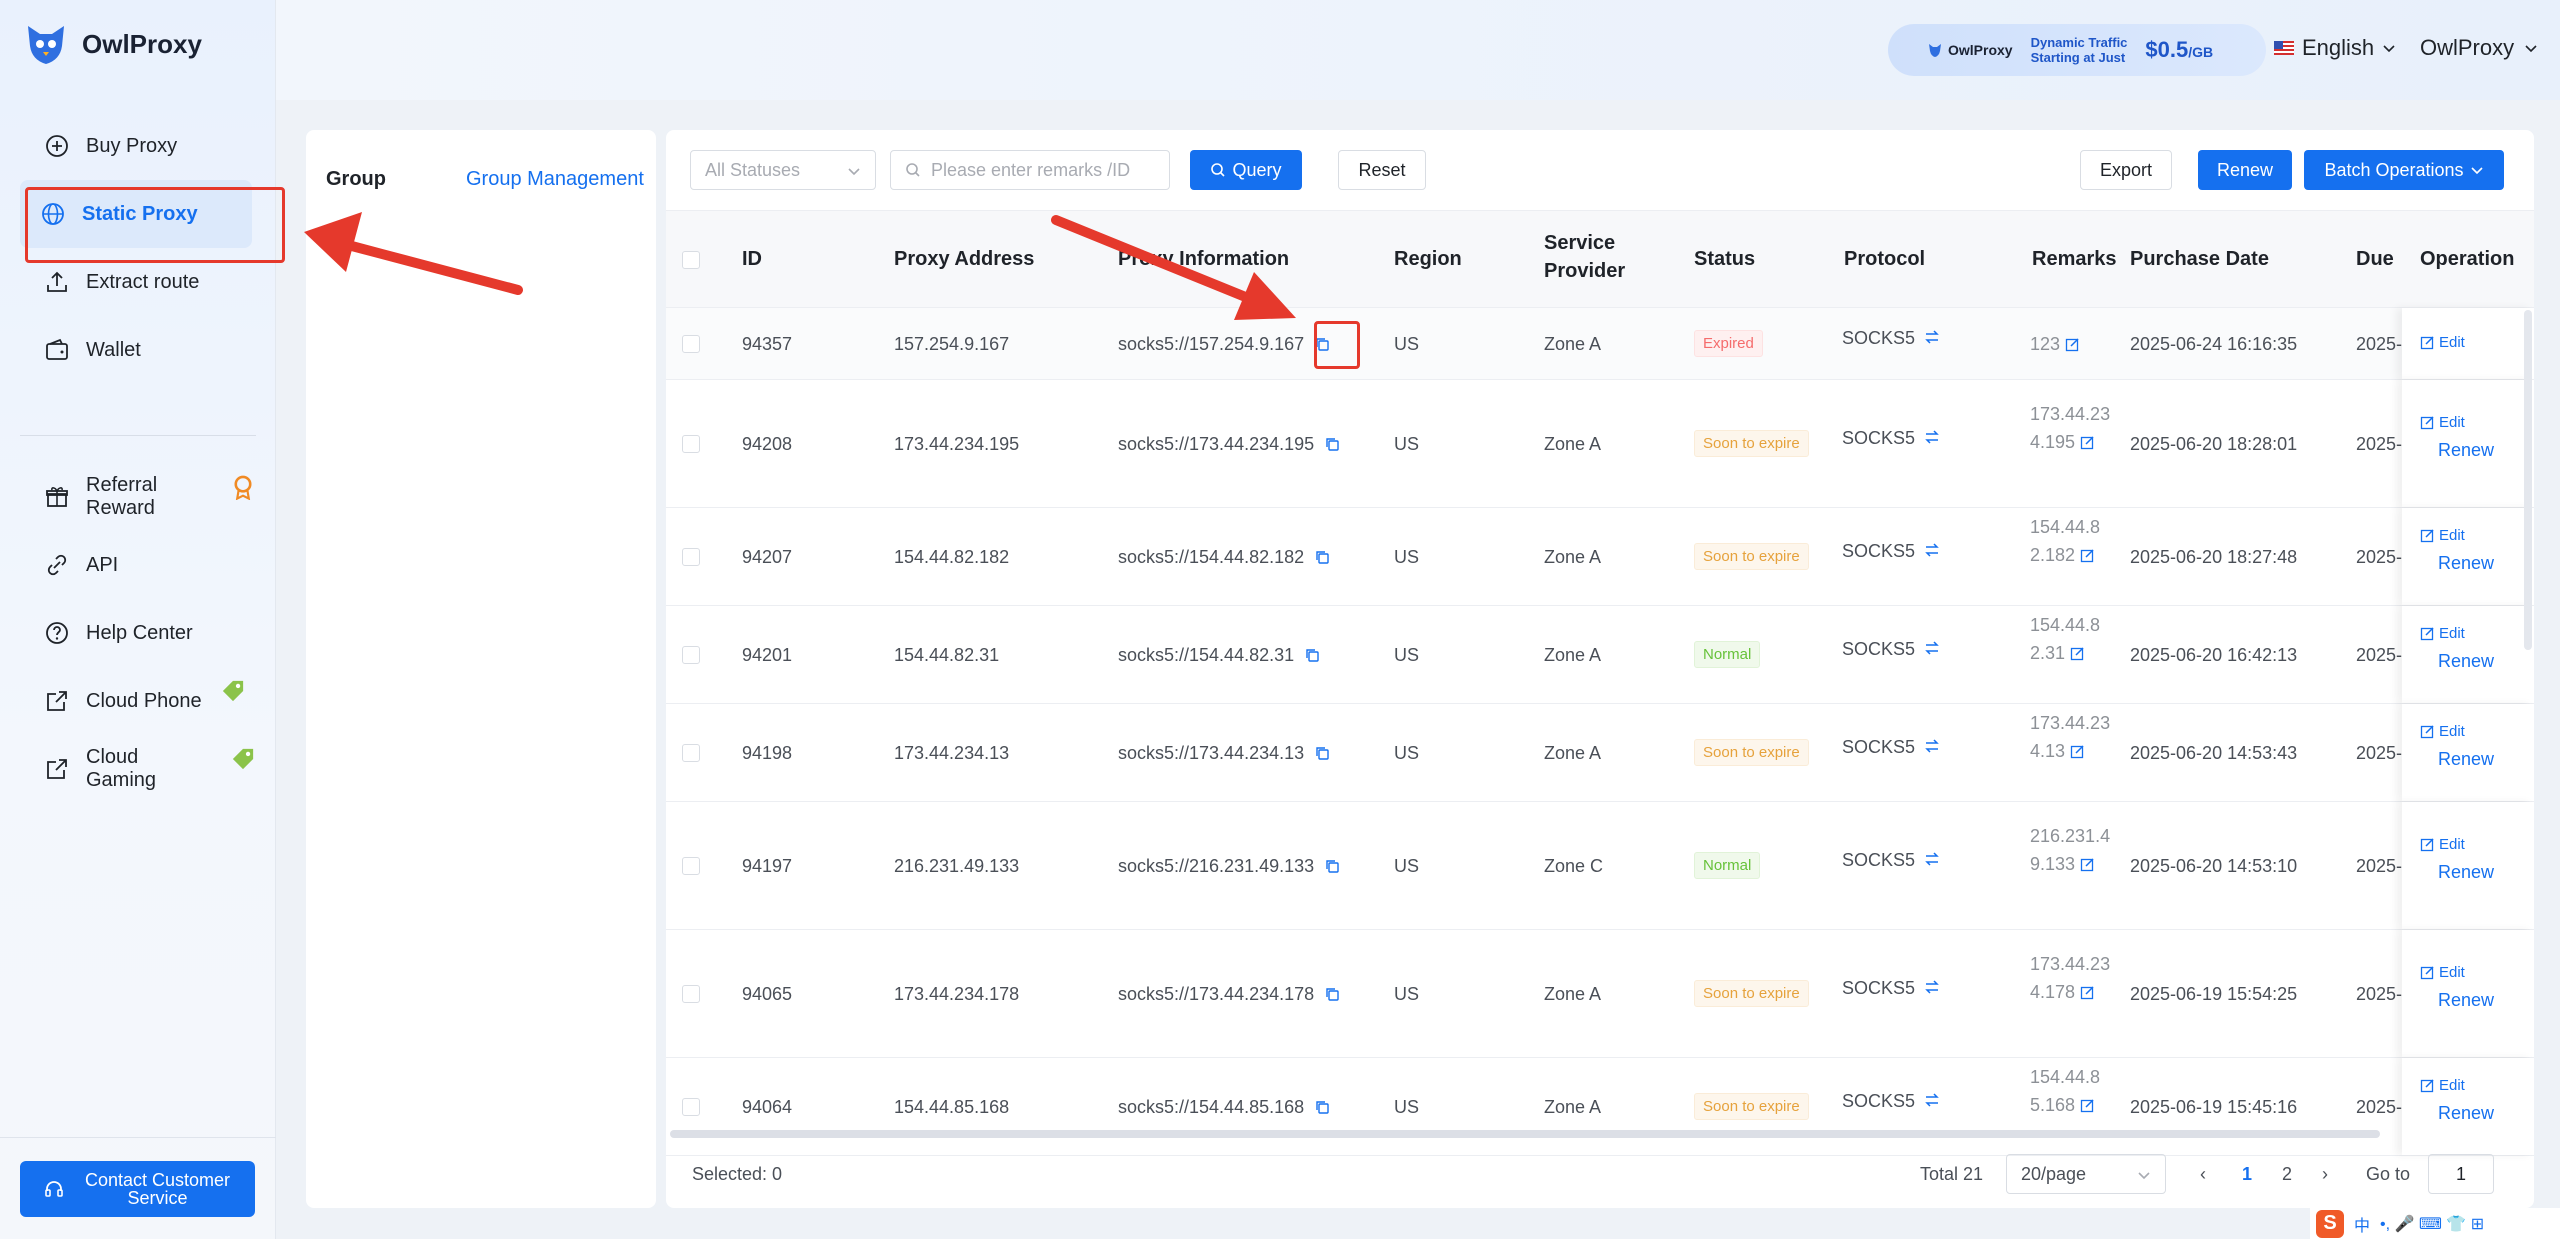  Describe the element at coordinates (2086, 1174) in the screenshot. I see `page-size-select: 20/page` at that location.